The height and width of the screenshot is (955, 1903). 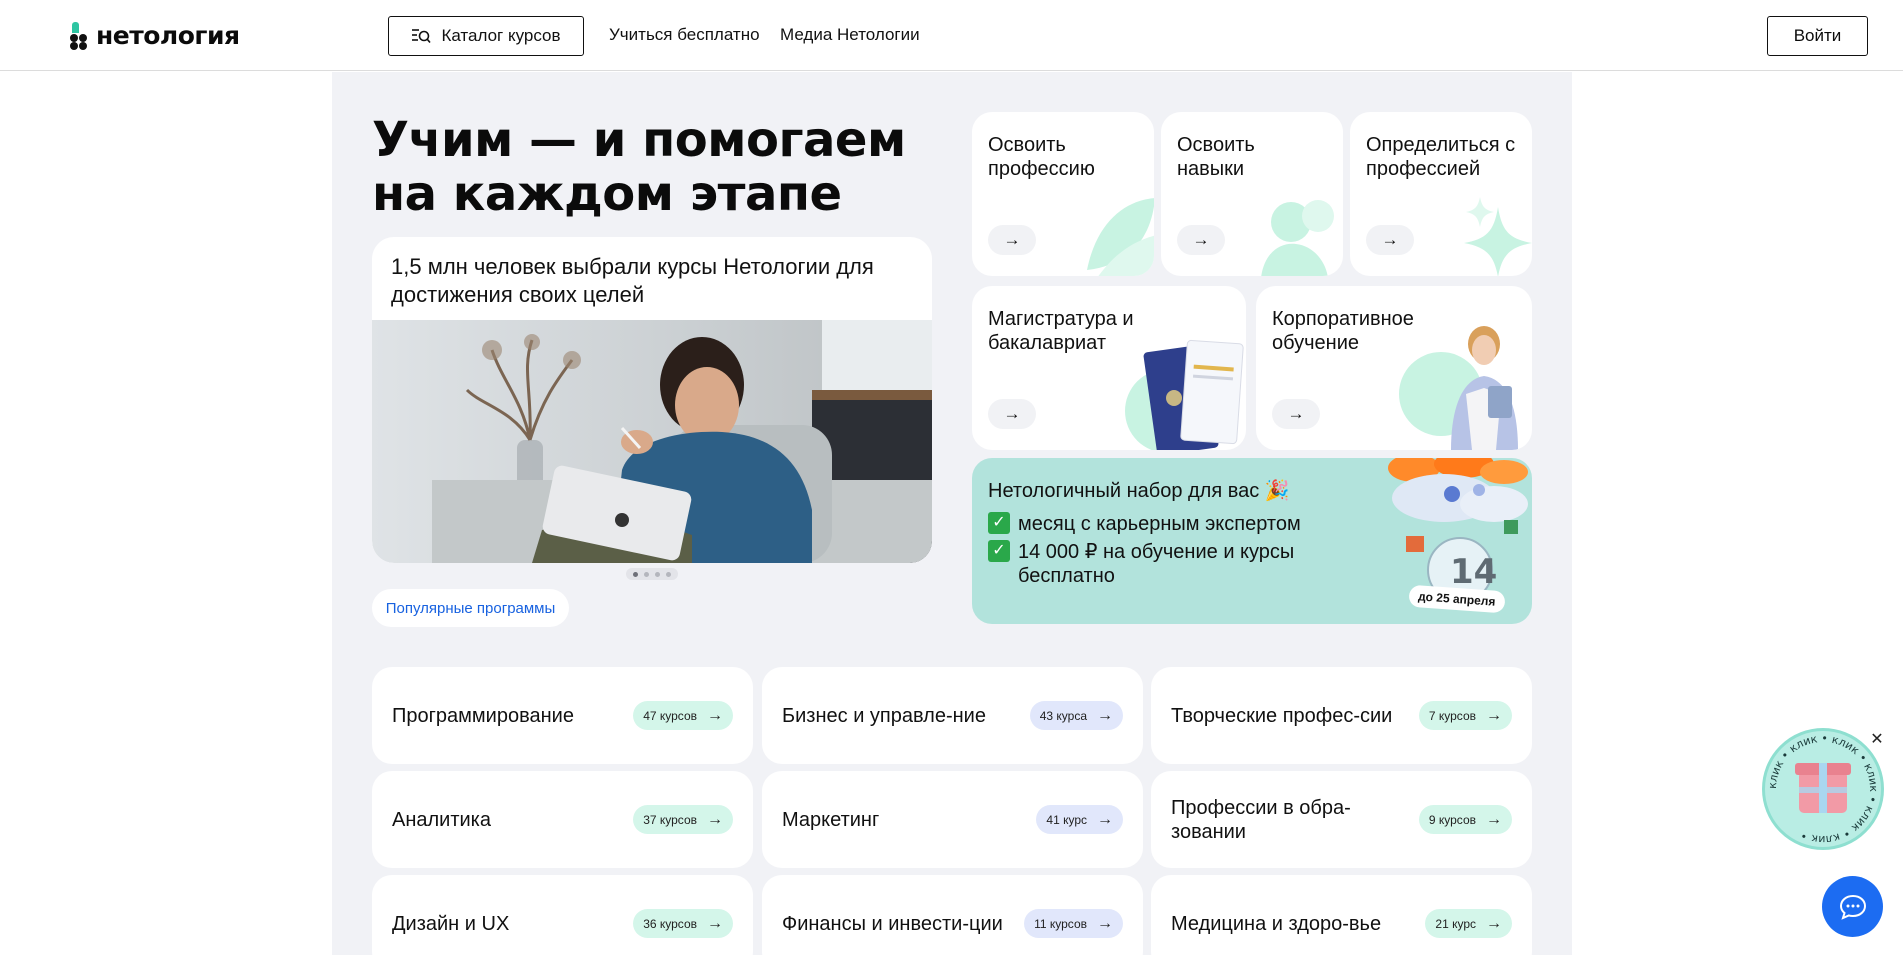 What do you see at coordinates (168, 35) in the screenshot?
I see `logo-text: нетология` at bounding box center [168, 35].